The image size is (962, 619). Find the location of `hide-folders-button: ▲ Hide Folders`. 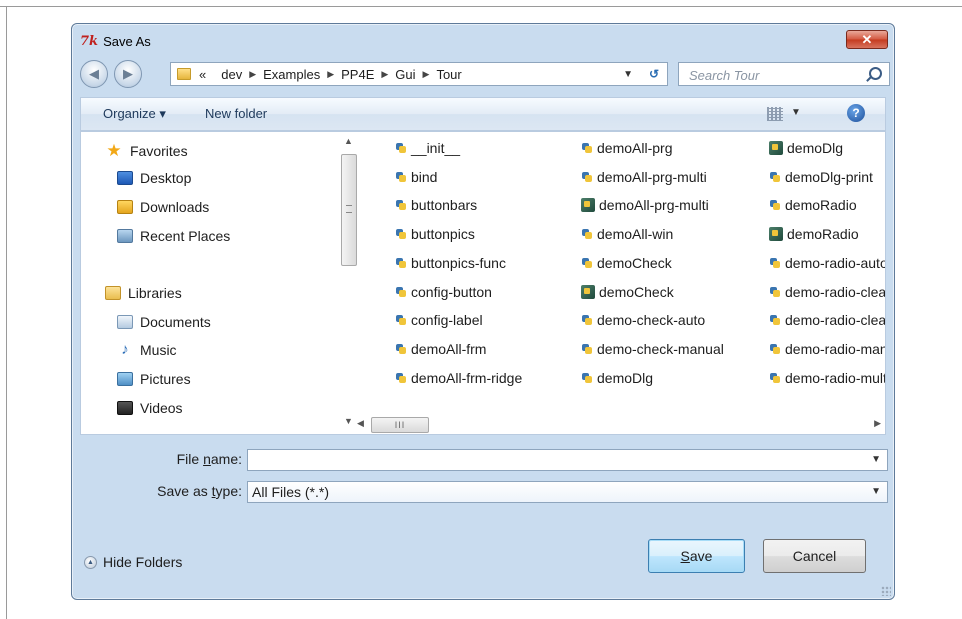

hide-folders-button: ▲ Hide Folders is located at coordinates (133, 562).